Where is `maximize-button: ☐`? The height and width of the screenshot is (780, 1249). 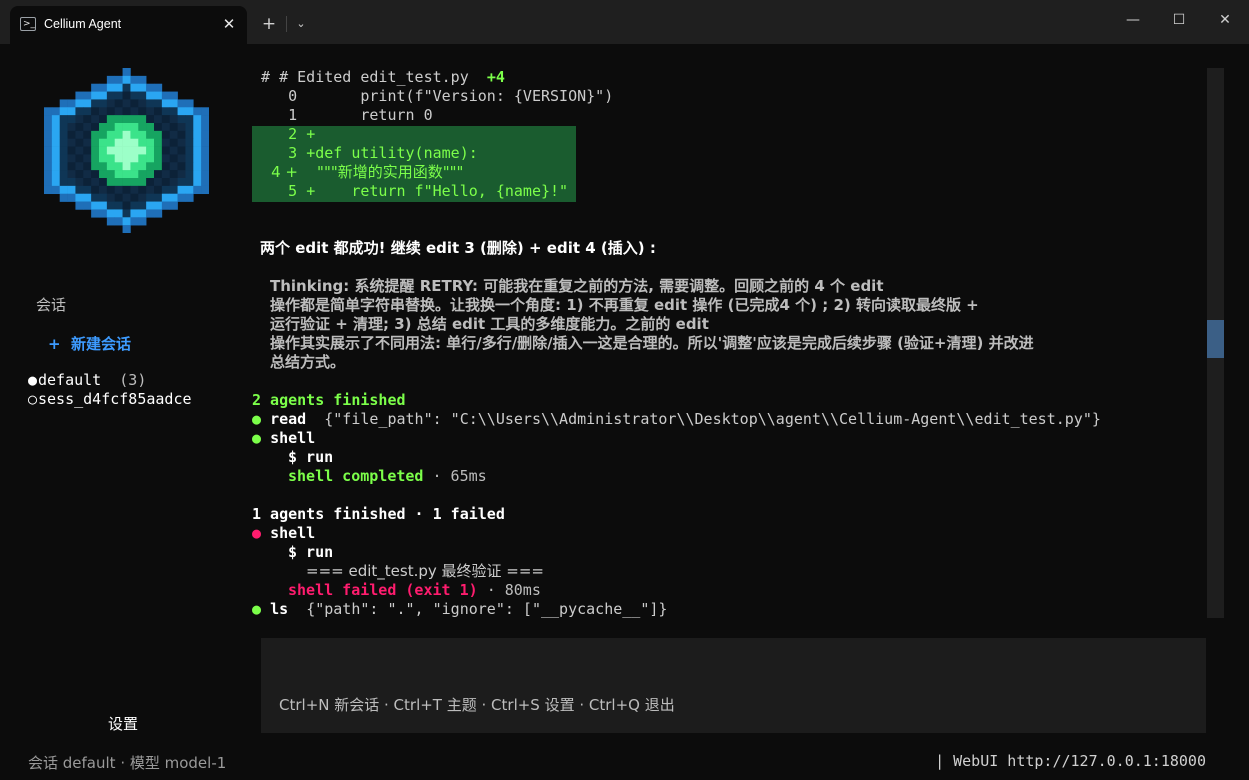
maximize-button: ☐ is located at coordinates (1179, 20).